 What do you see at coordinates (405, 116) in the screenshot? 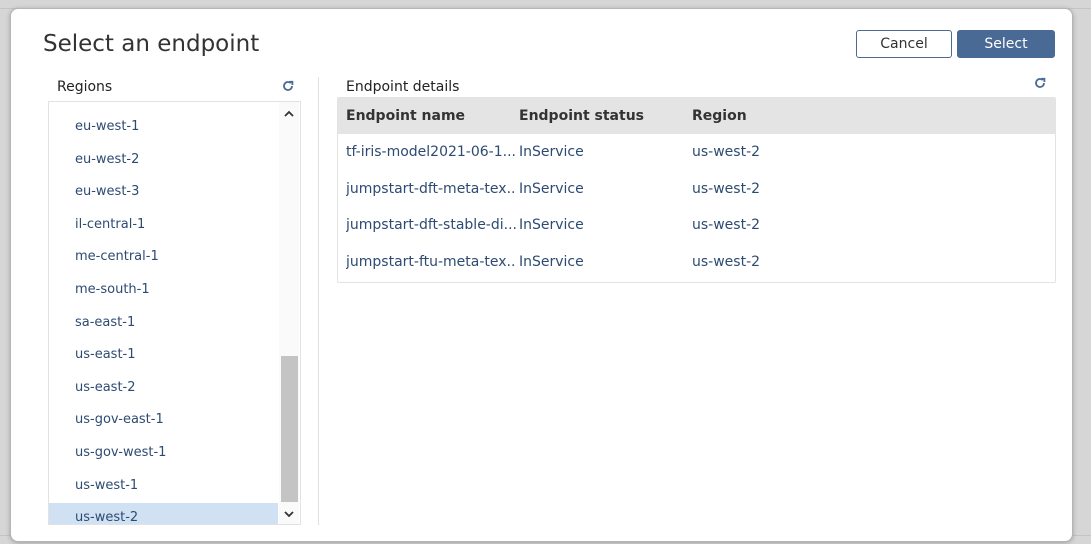
I see `column-header-name: Endpoint name` at bounding box center [405, 116].